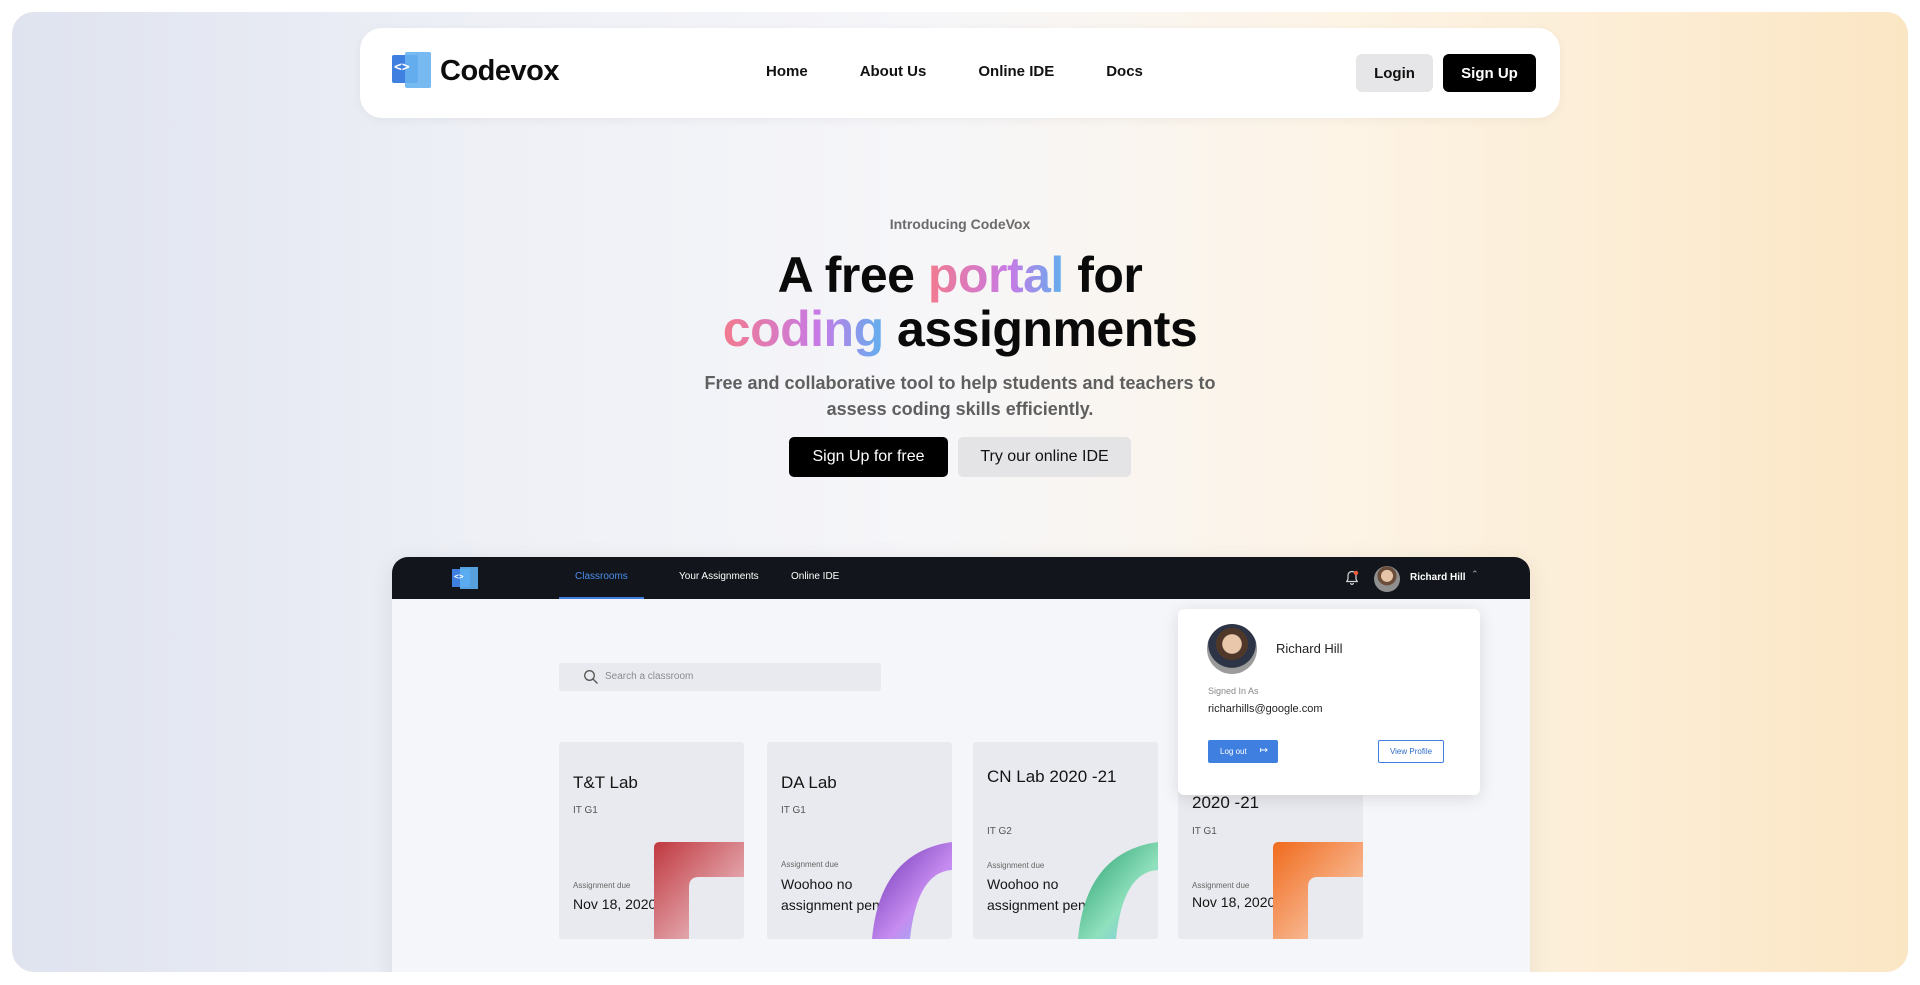 Image resolution: width=1920 pixels, height=985 pixels. Describe the element at coordinates (1016, 71) in the screenshot. I see `nav-online-ide-link: Online IDE` at that location.